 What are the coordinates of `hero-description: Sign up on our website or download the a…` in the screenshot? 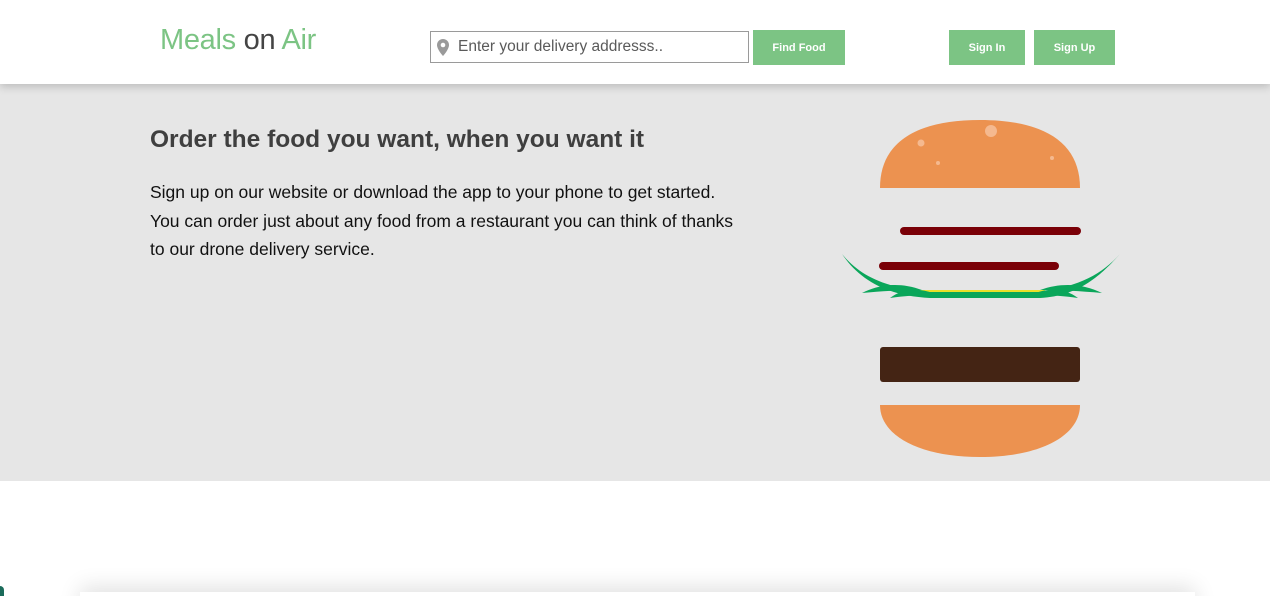 It's located at (460, 221).